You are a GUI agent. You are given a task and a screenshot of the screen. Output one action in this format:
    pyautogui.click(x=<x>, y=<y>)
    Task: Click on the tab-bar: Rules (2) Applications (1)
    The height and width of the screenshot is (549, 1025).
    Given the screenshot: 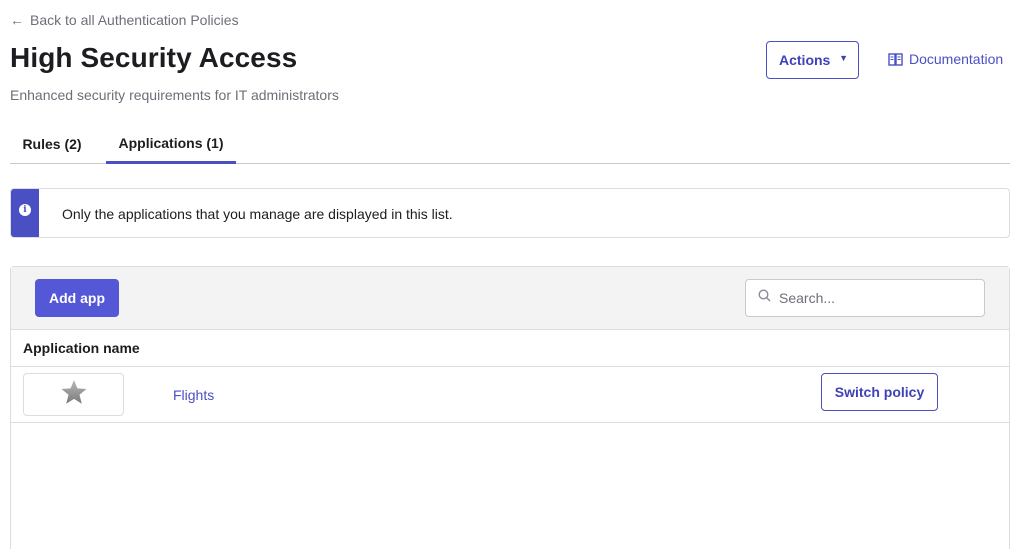 What is the action you would take?
    pyautogui.click(x=510, y=144)
    